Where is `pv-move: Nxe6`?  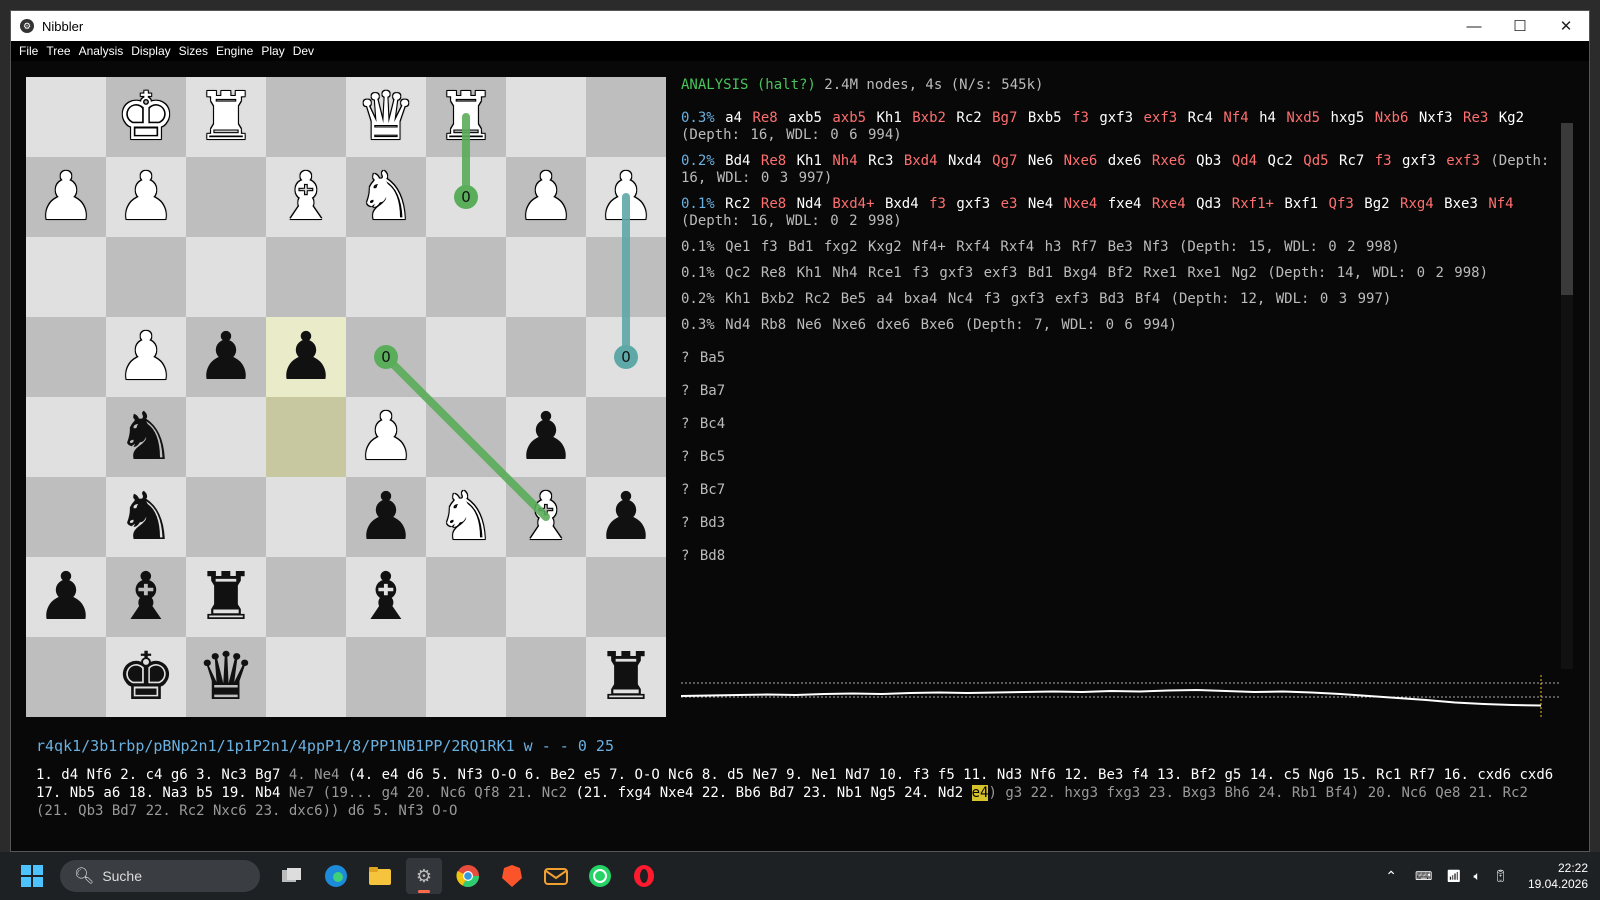 pv-move: Nxe6 is located at coordinates (1081, 161).